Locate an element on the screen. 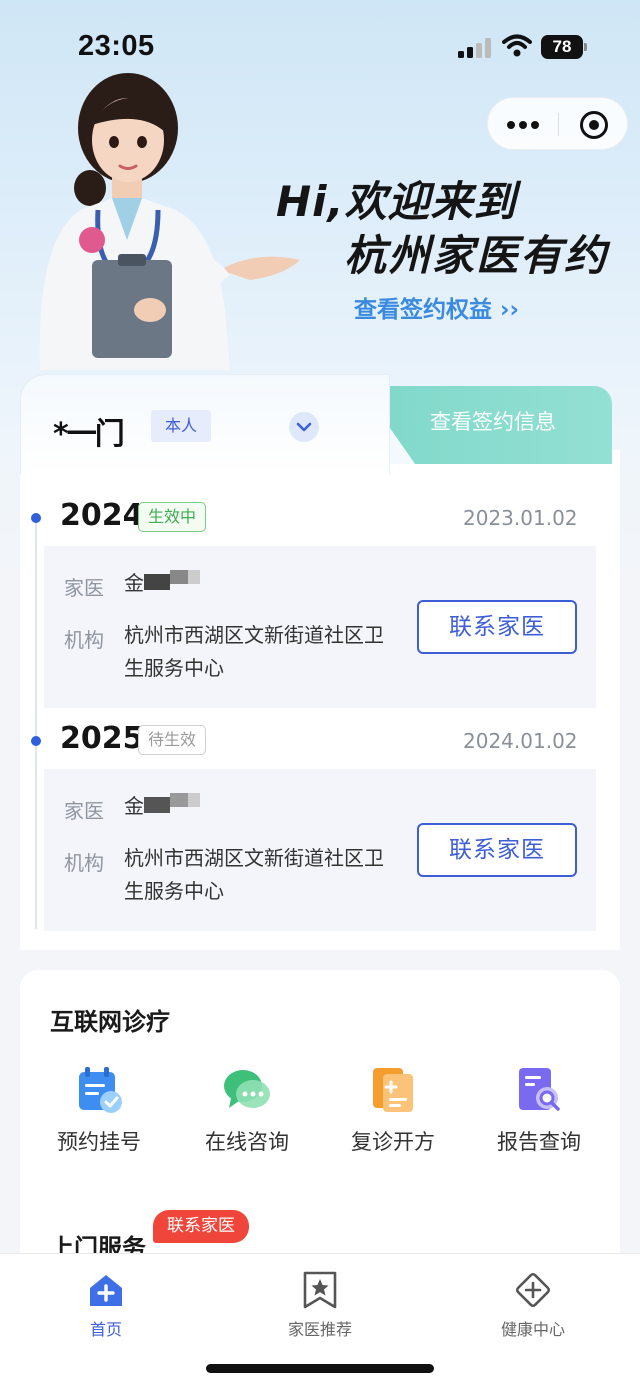  chevron-down-icon is located at coordinates (304, 427).